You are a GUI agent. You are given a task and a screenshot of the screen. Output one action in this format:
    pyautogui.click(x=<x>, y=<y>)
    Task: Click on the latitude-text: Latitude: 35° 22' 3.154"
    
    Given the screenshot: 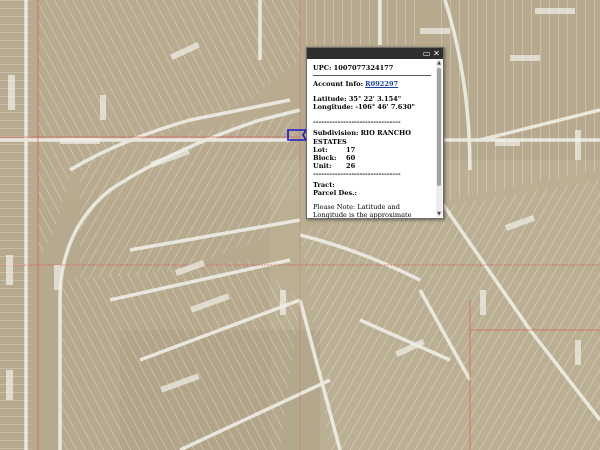 What is the action you would take?
    pyautogui.click(x=357, y=99)
    